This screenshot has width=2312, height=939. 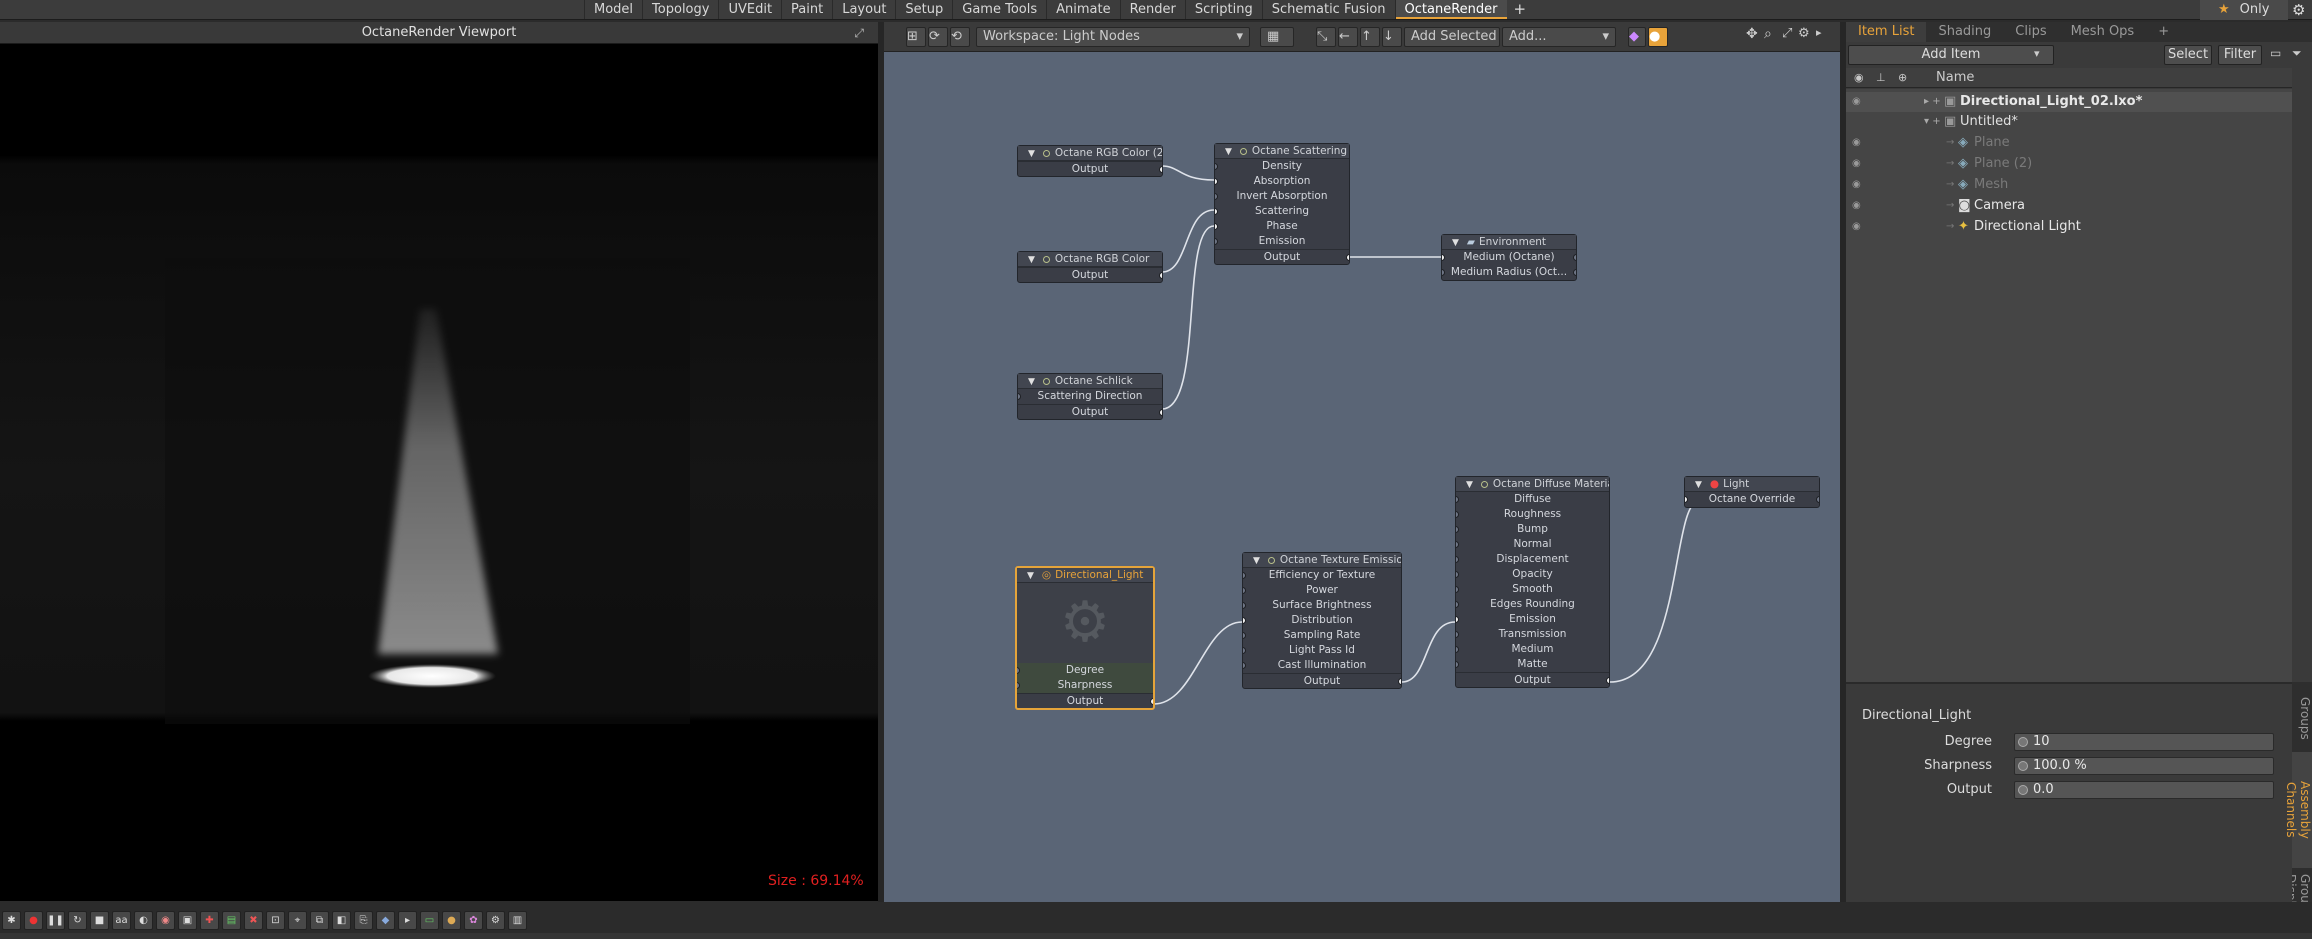 What do you see at coordinates (33, 920) in the screenshot?
I see `record-icon: ●` at bounding box center [33, 920].